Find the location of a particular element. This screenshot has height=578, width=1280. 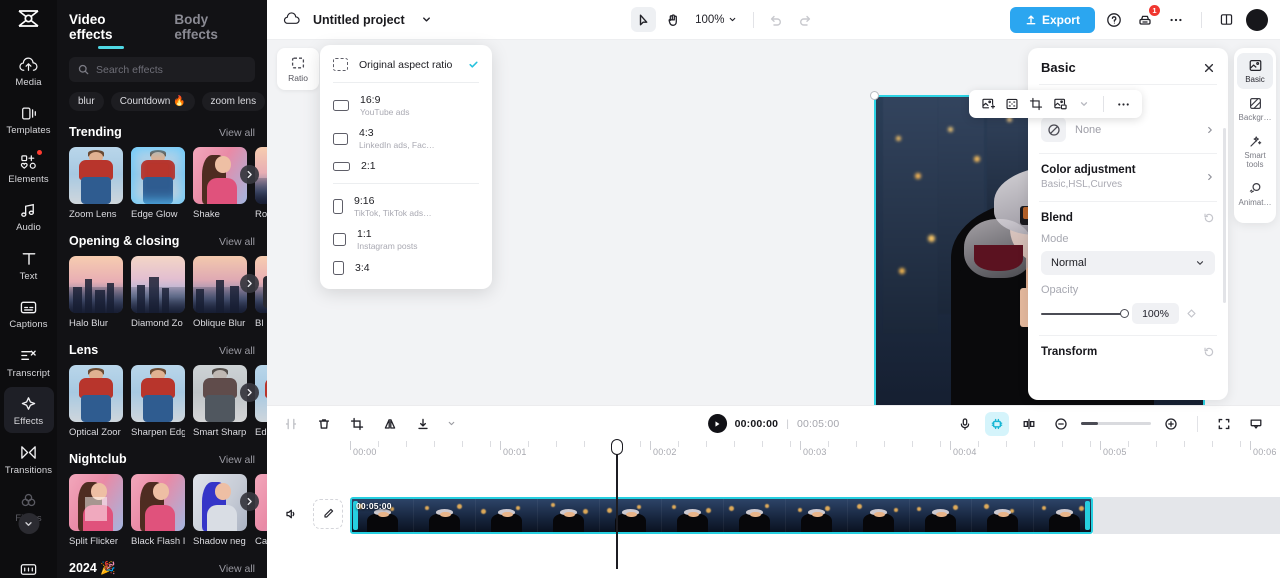

effect-card: Split Flicker is located at coordinates (96, 510).